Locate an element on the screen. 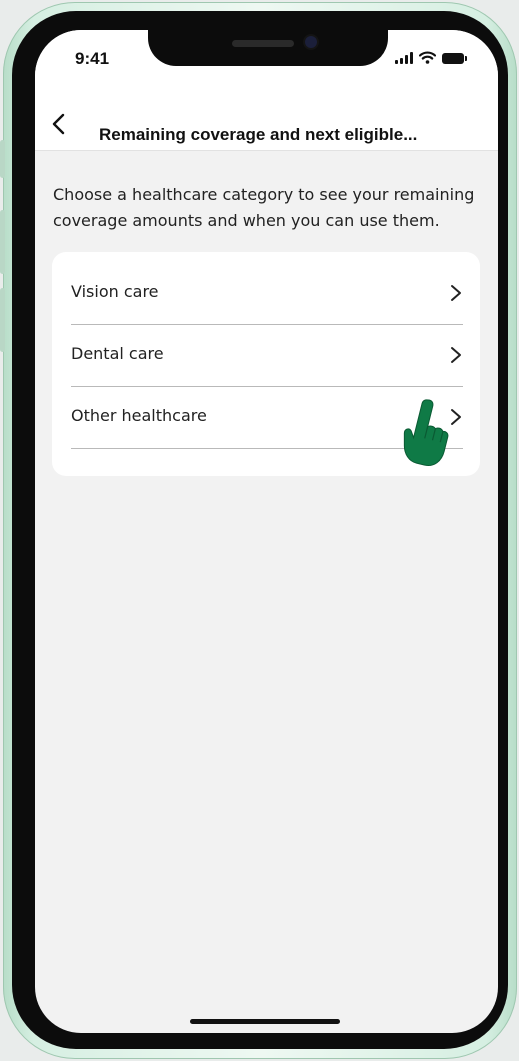 This screenshot has width=519, height=1061. speaker-grille is located at coordinates (263, 43).